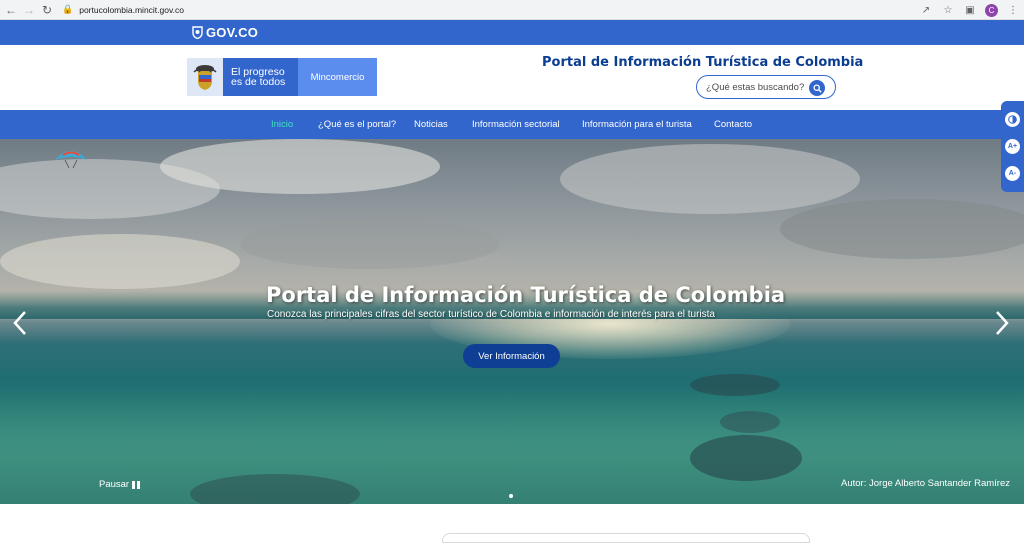 The width and height of the screenshot is (1024, 543). I want to click on chevron-right-icon, so click(1002, 323).